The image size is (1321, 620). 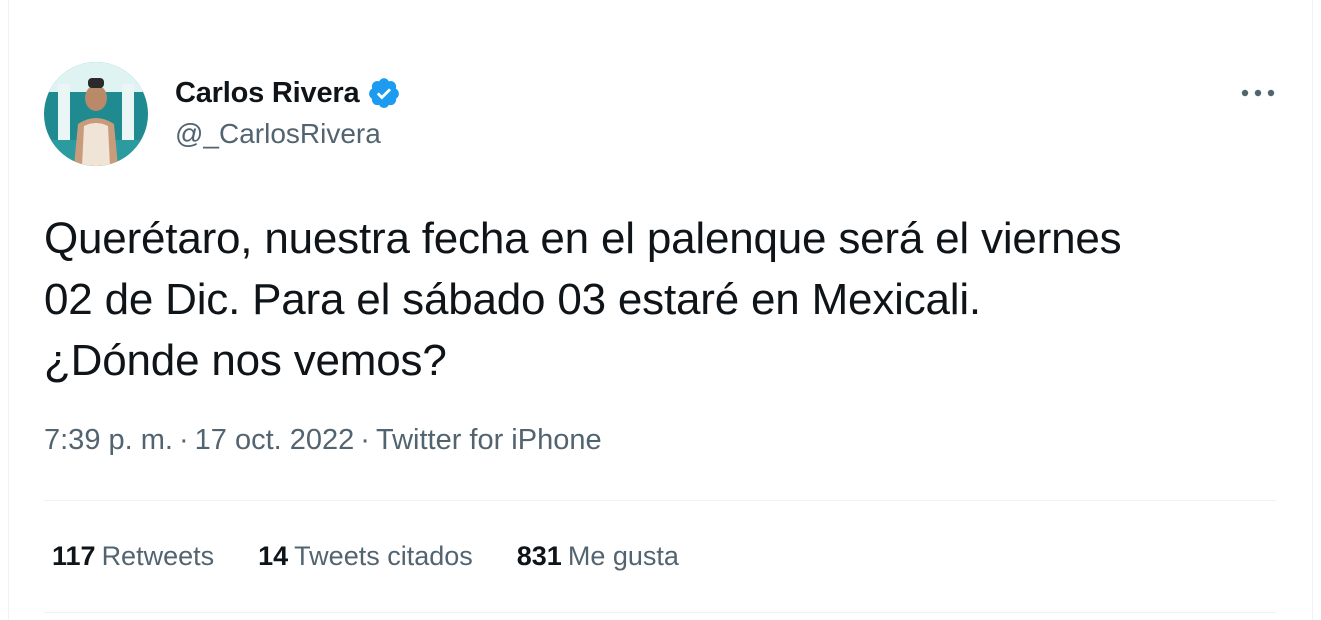 I want to click on tweet-source: Twitter for iPhone, so click(x=489, y=440).